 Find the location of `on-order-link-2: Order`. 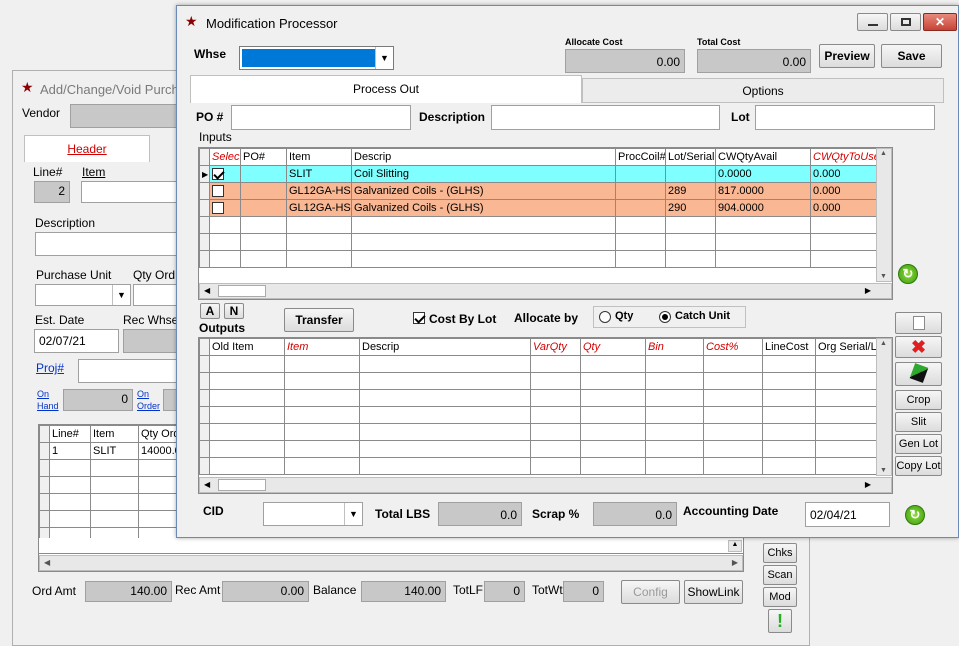

on-order-link-2: Order is located at coordinates (148, 406).